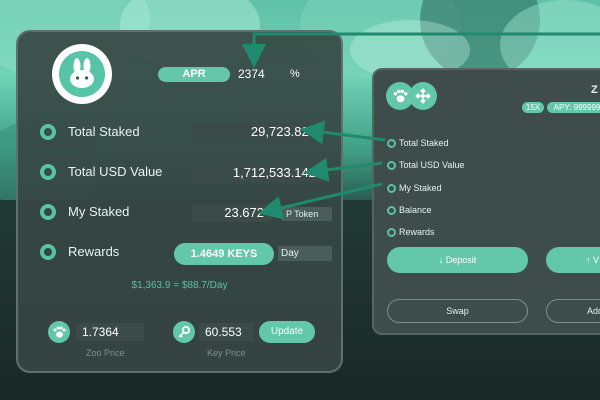  Describe the element at coordinates (224, 254) in the screenshot. I see `rewards-value: 1.4649 KEYS` at that location.